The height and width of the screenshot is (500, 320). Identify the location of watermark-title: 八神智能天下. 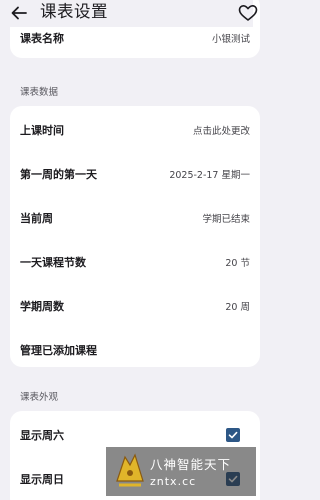
(191, 464).